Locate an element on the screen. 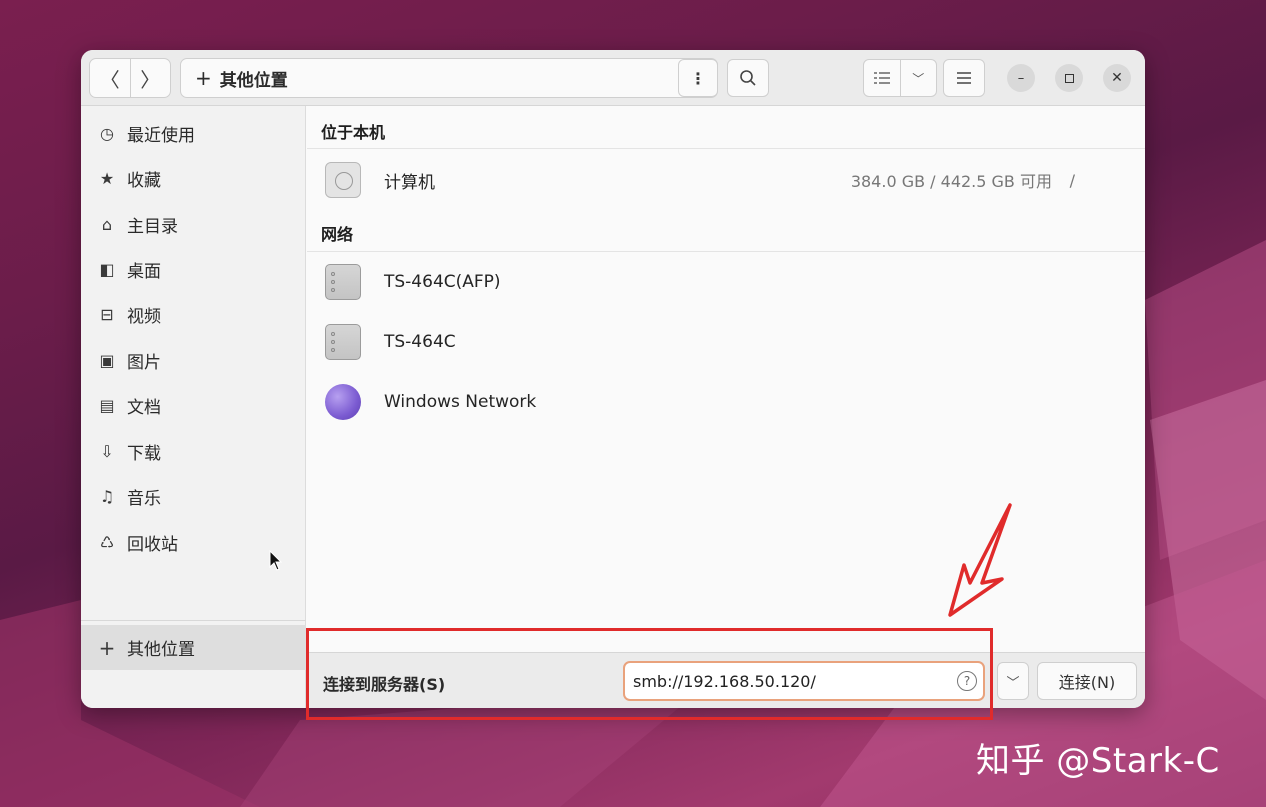 The width and height of the screenshot is (1266, 807). network-globe-icon is located at coordinates (343, 402).